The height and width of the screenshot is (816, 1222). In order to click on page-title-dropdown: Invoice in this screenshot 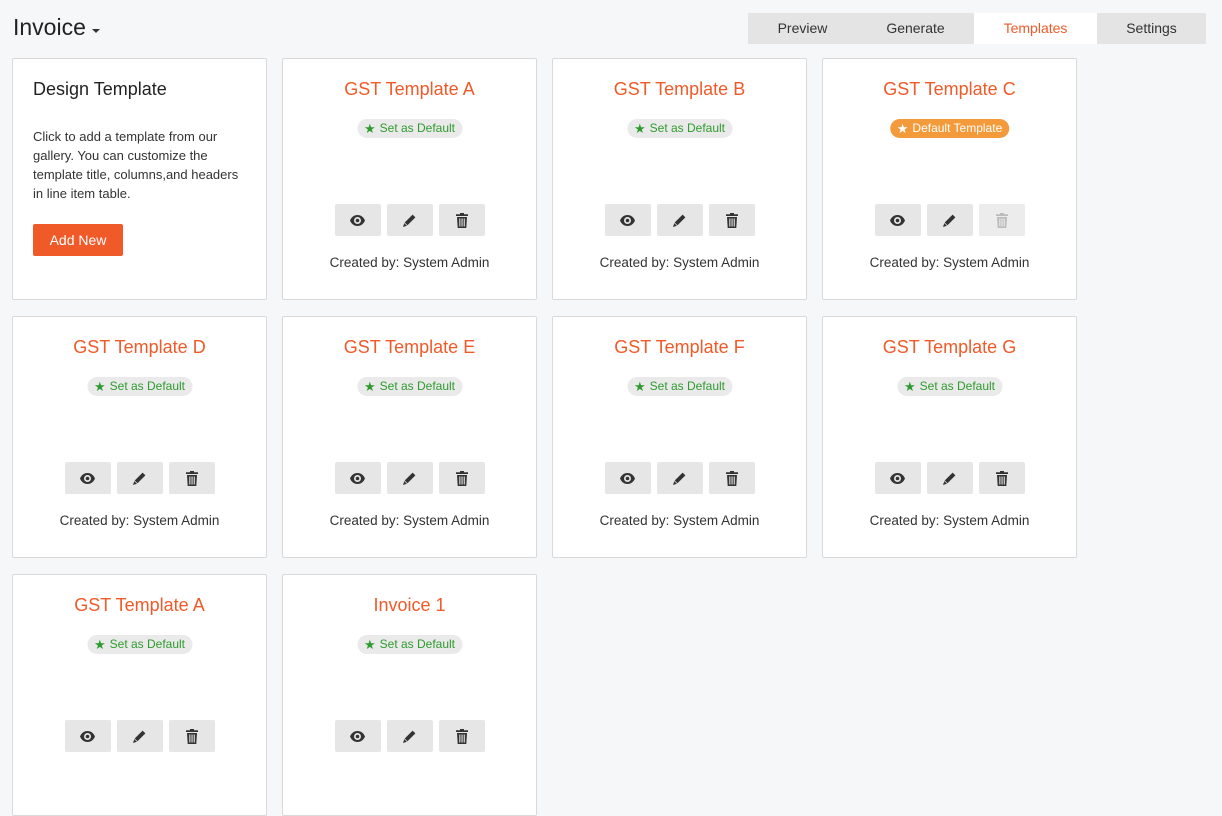, I will do `click(56, 27)`.